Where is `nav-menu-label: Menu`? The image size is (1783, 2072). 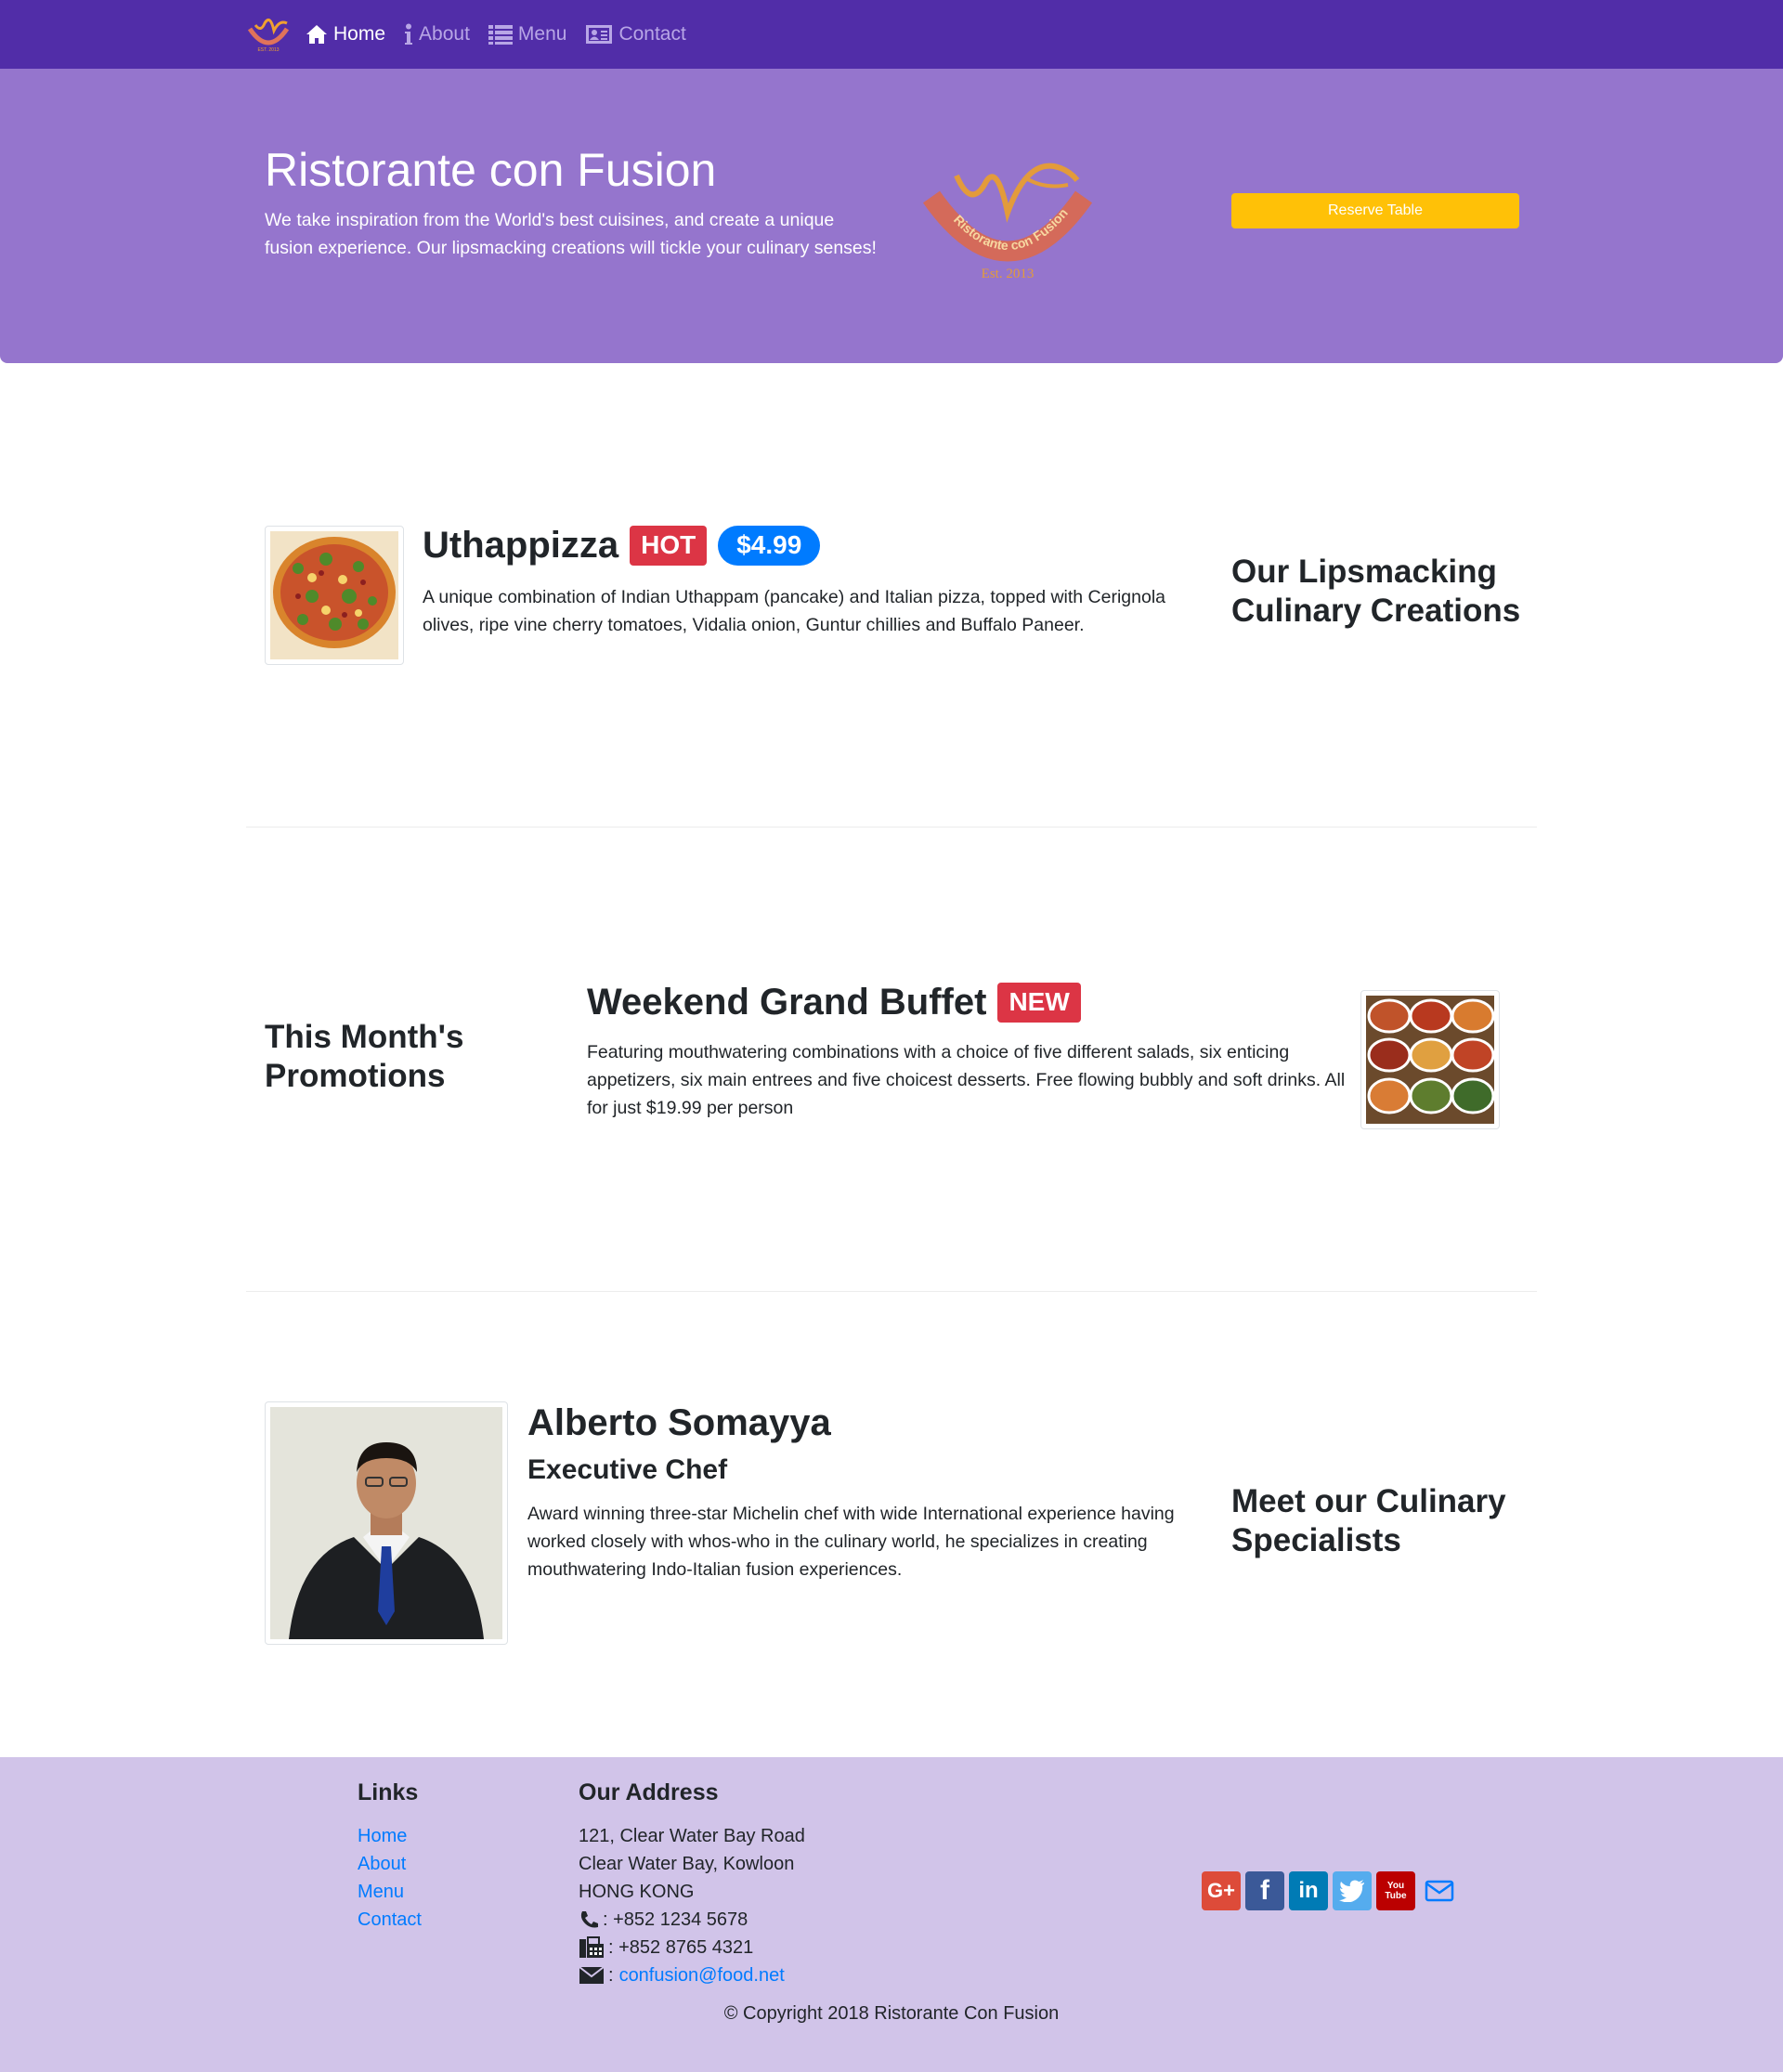 nav-menu-label: Menu is located at coordinates (542, 34).